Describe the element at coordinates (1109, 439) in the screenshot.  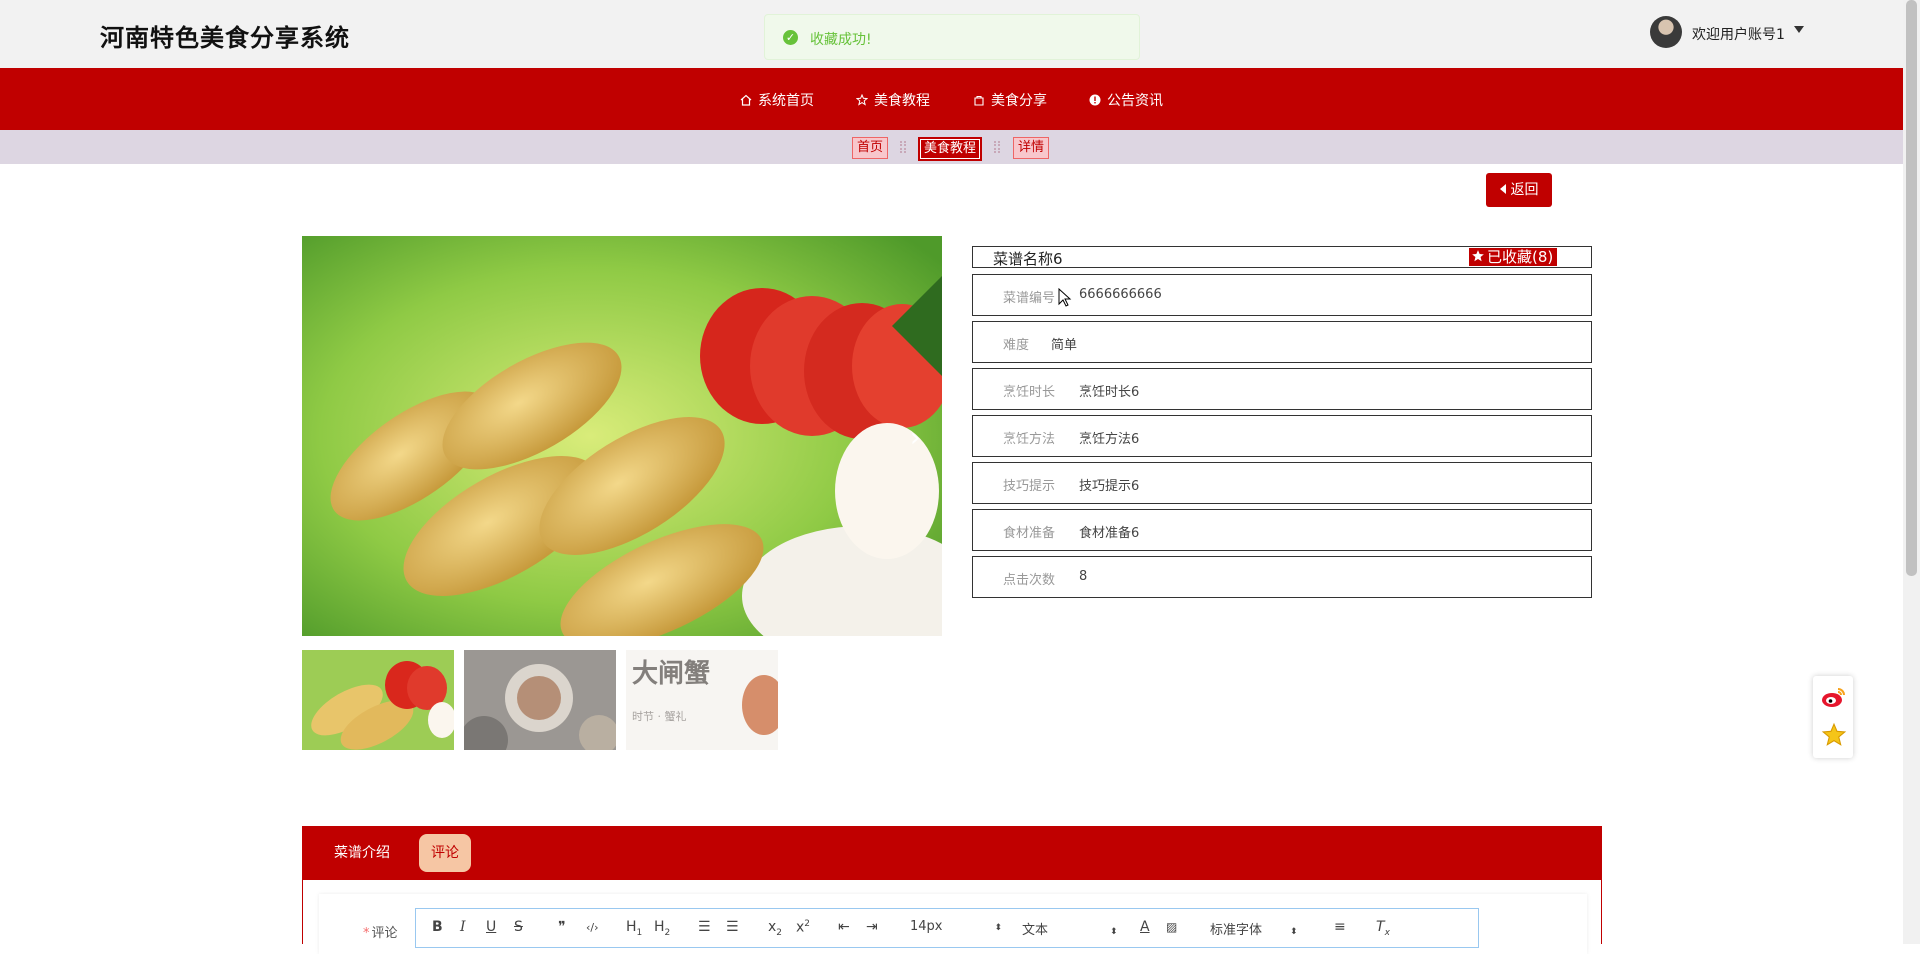
I see `field-value: 烹饪方法6` at that location.